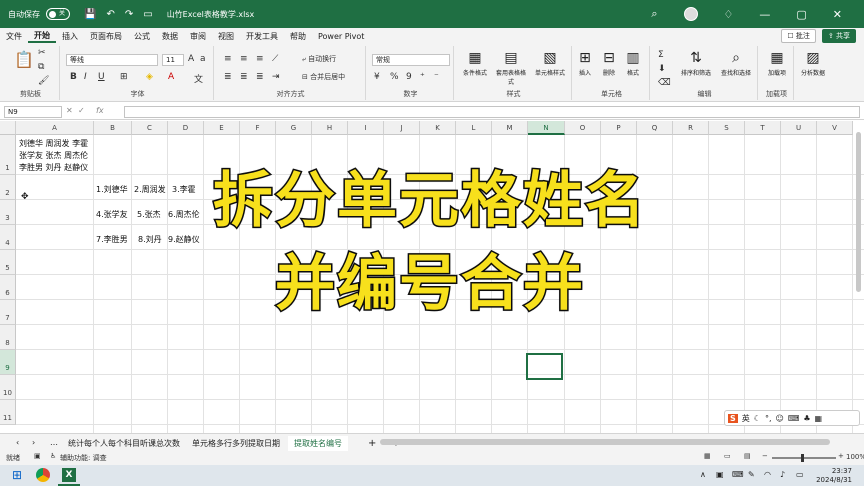 This screenshot has width=864, height=486. Describe the element at coordinates (276, 77) in the screenshot. I see `indent-icon: ⇥` at that location.